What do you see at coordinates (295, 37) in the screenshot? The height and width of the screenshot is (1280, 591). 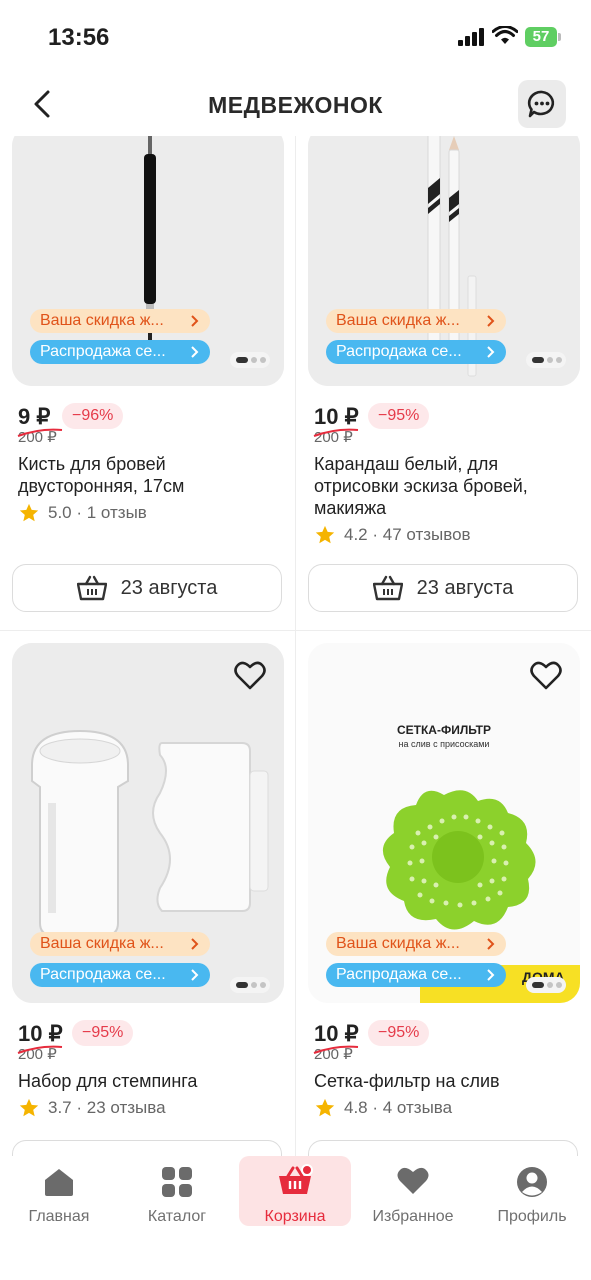 I see `status-bar: 13:56 57` at bounding box center [295, 37].